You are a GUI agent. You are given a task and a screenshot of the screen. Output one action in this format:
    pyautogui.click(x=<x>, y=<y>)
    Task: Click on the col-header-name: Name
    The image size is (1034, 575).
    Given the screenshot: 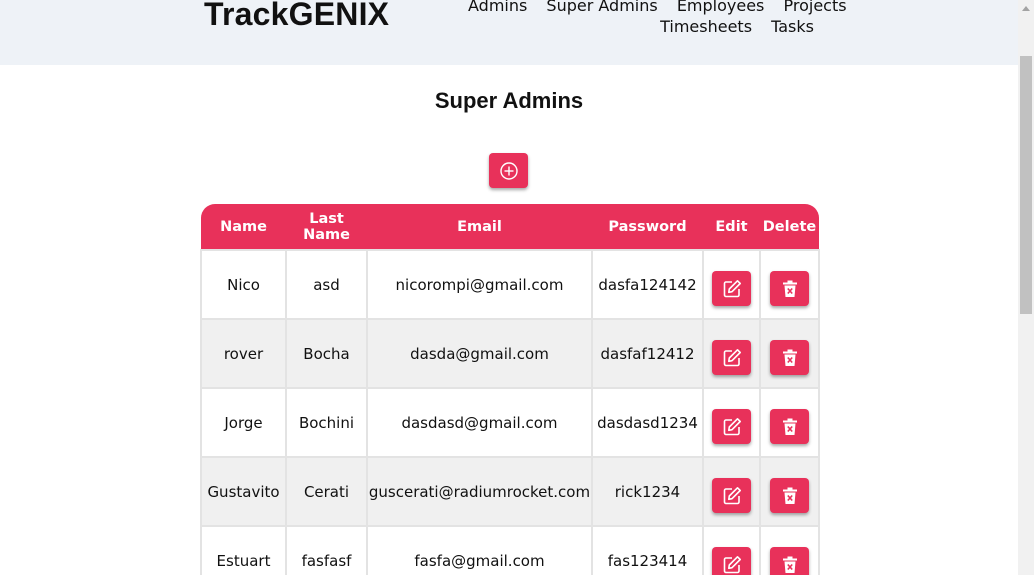 What is the action you would take?
    pyautogui.click(x=243, y=226)
    